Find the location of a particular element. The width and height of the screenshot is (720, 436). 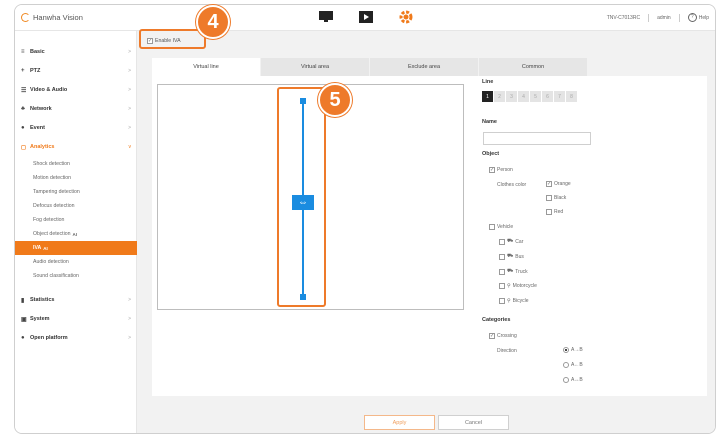

top-nav-icons is located at coordinates (366, 17).